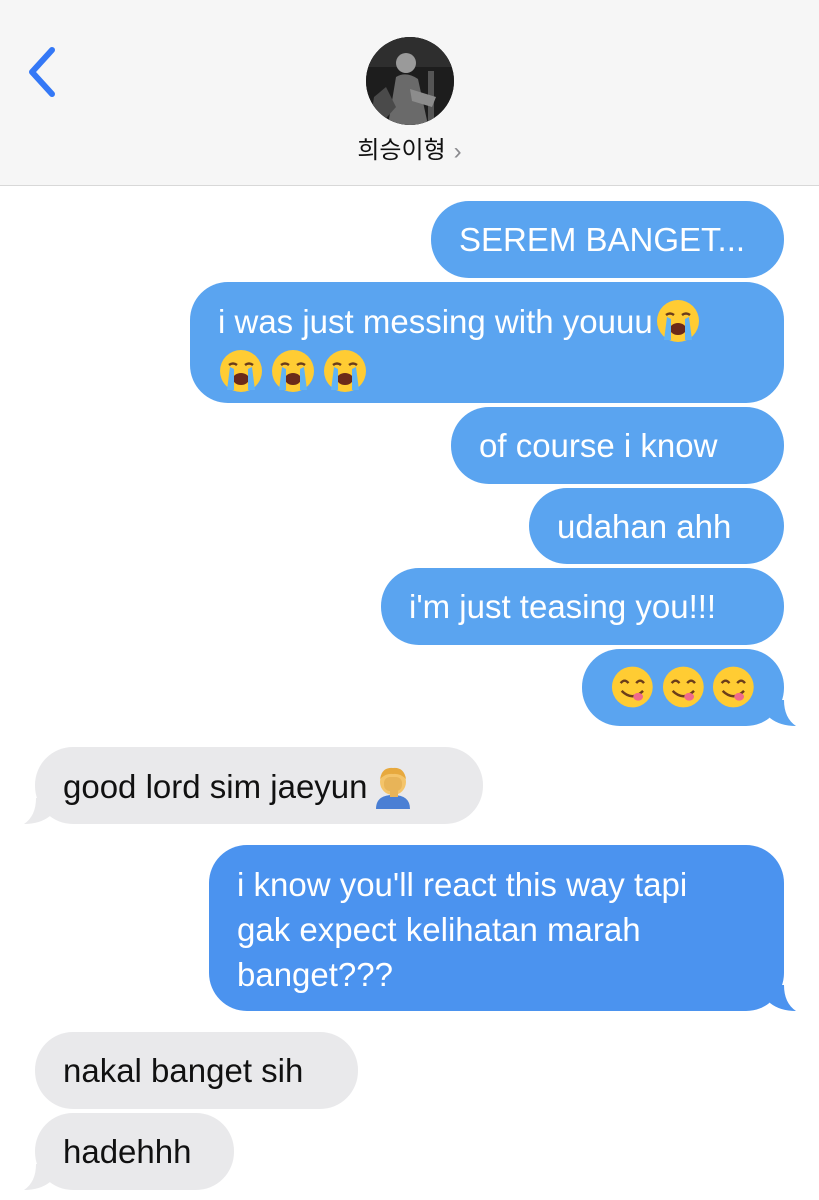 This screenshot has width=819, height=1200. I want to click on contact-name-button: 희승이형 ›, so click(409, 148).